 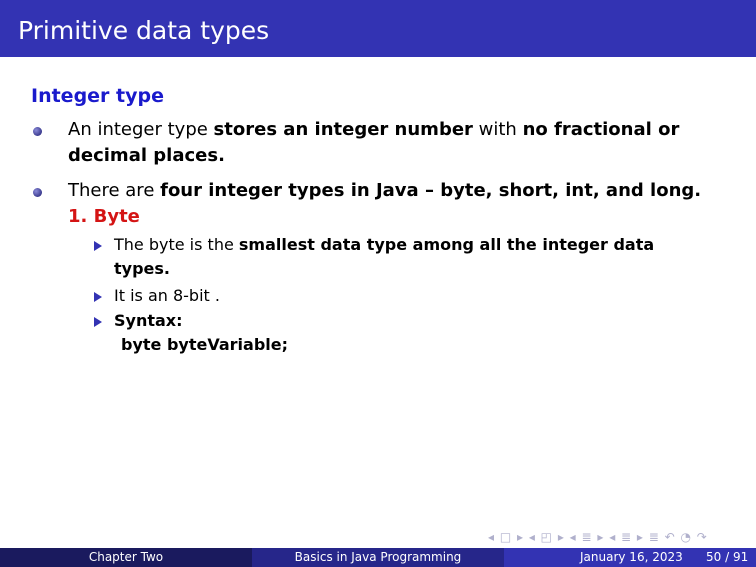 I want to click on block-title: Integer type, so click(x=97, y=96).